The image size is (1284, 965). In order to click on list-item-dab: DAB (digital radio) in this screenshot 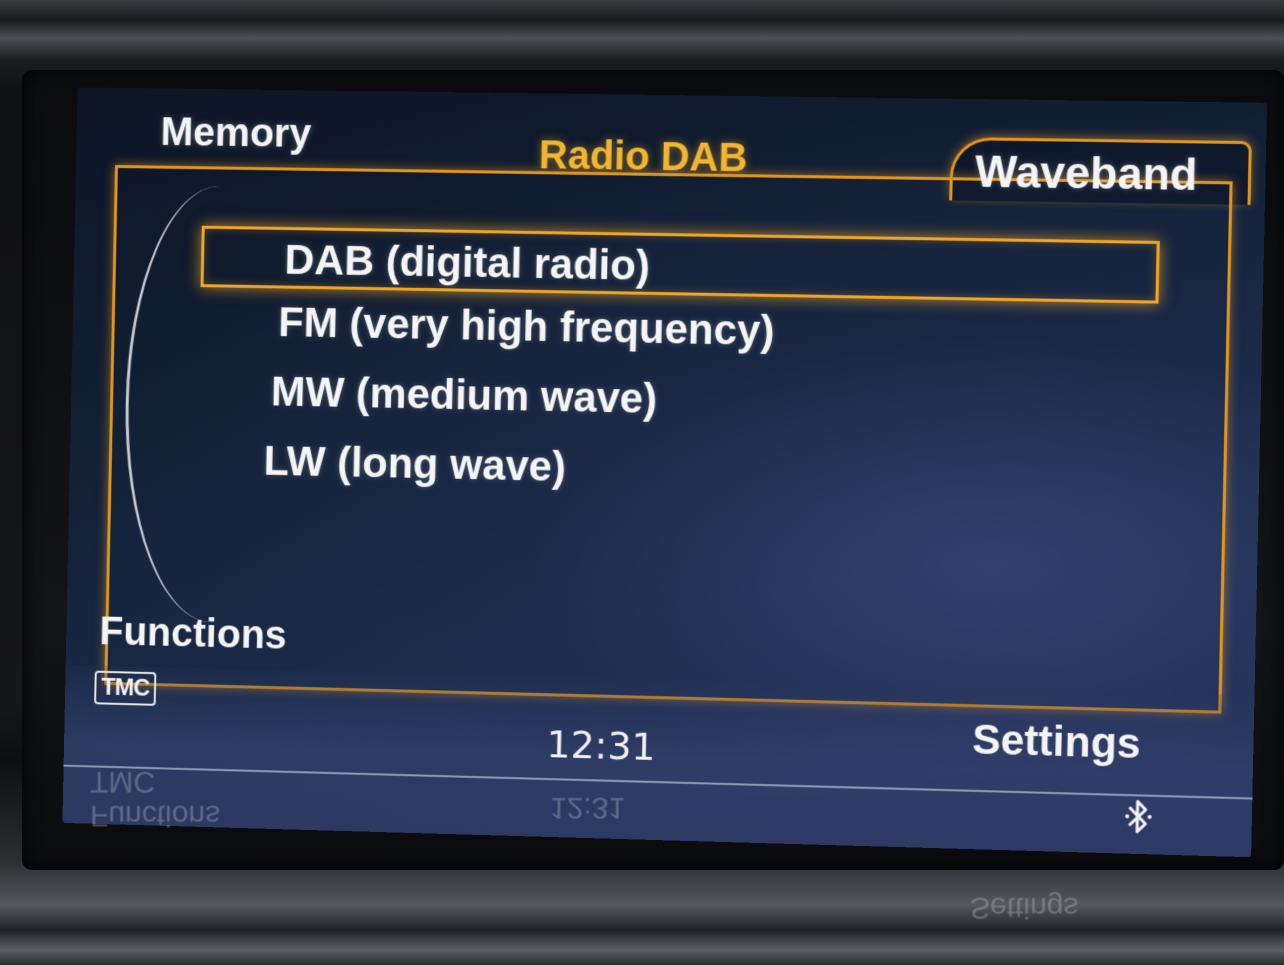, I will do `click(680, 264)`.